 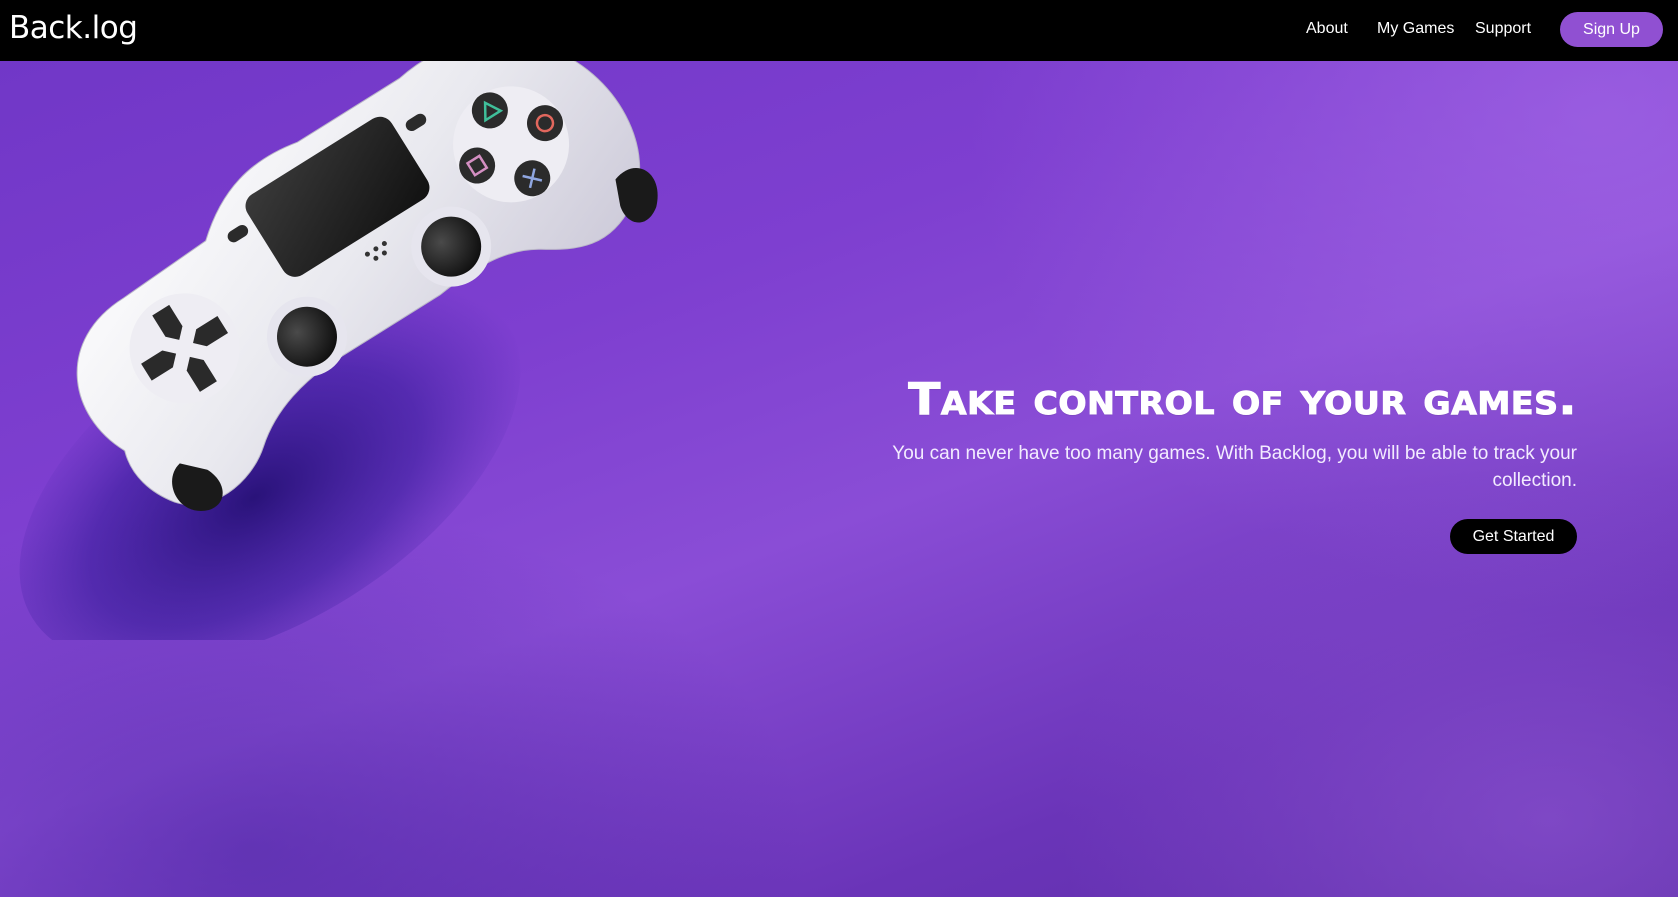 I want to click on top-navbar: Back.log About My Games Support Sign Up, so click(x=839, y=30).